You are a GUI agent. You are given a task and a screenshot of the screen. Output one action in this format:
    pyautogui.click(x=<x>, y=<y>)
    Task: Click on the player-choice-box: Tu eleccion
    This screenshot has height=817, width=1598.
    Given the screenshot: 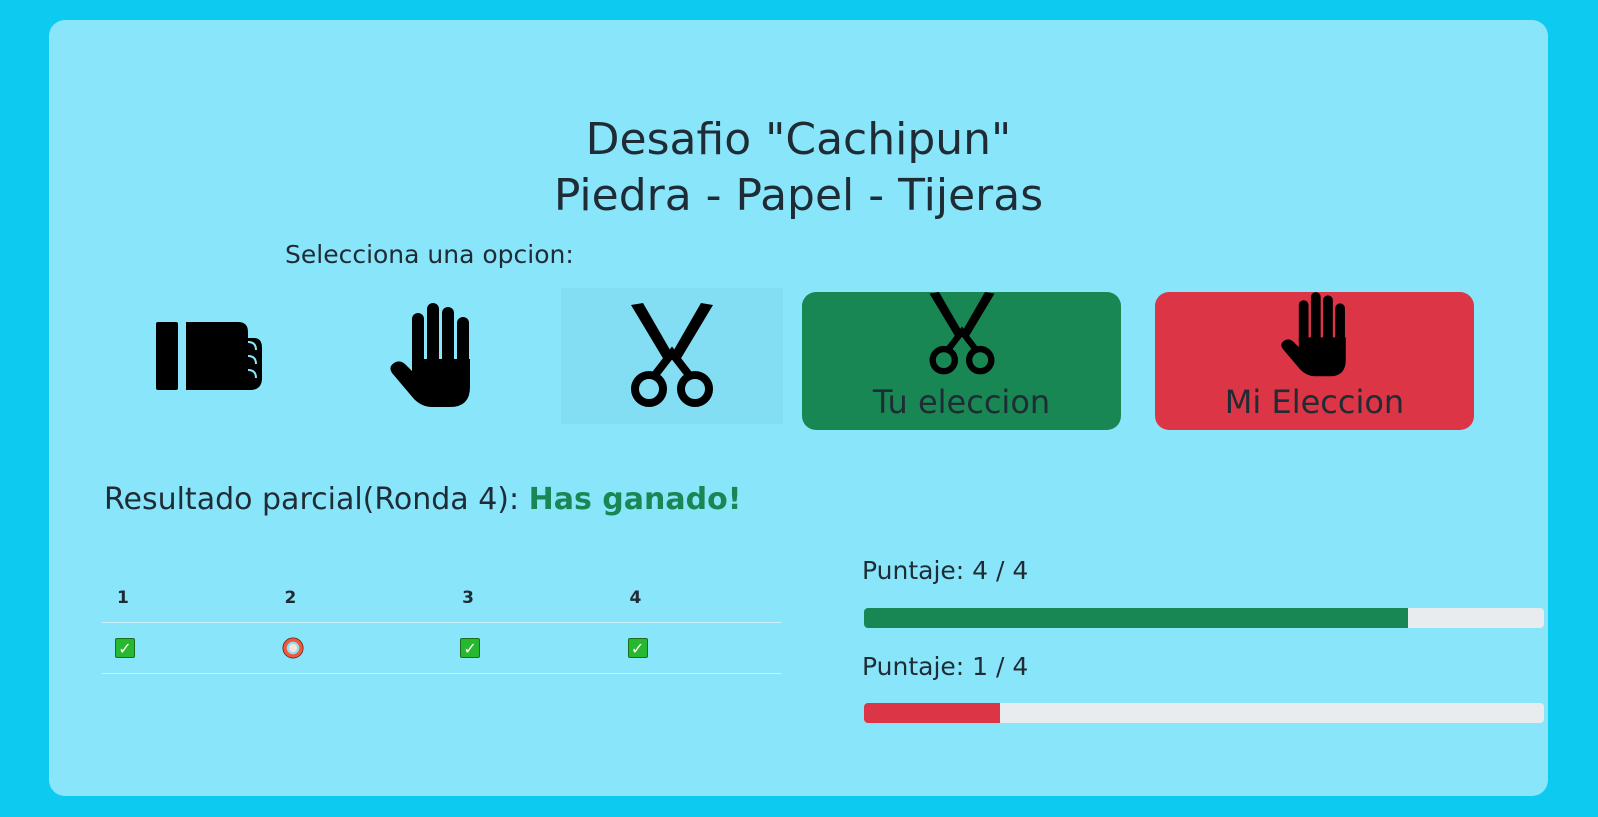 What is the action you would take?
    pyautogui.click(x=961, y=361)
    